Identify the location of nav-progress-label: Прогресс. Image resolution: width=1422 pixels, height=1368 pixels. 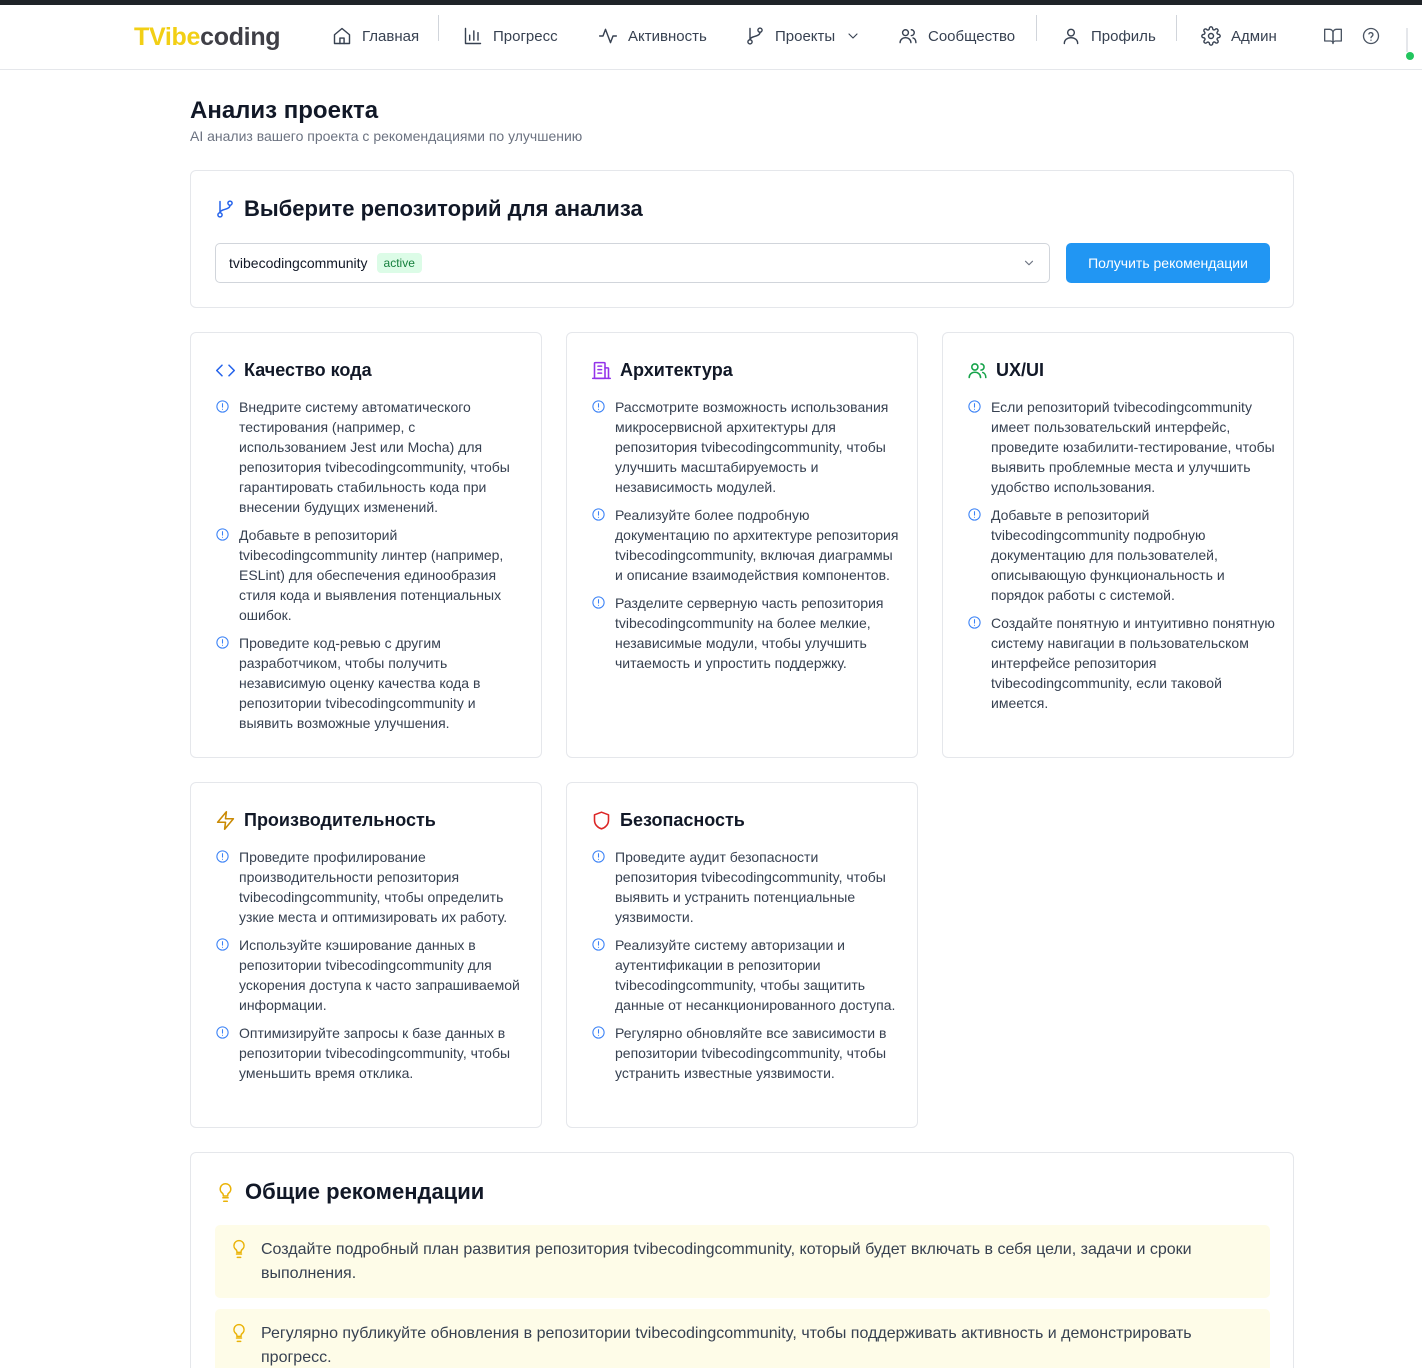
(525, 36).